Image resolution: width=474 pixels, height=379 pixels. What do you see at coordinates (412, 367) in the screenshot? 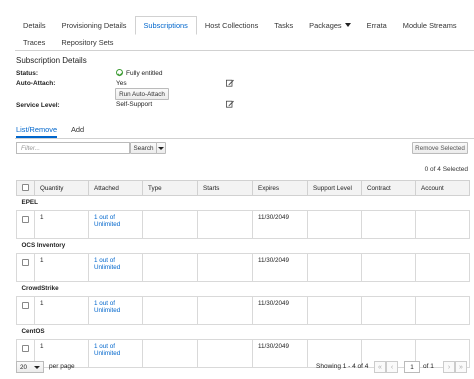
I see `page-input: 1` at bounding box center [412, 367].